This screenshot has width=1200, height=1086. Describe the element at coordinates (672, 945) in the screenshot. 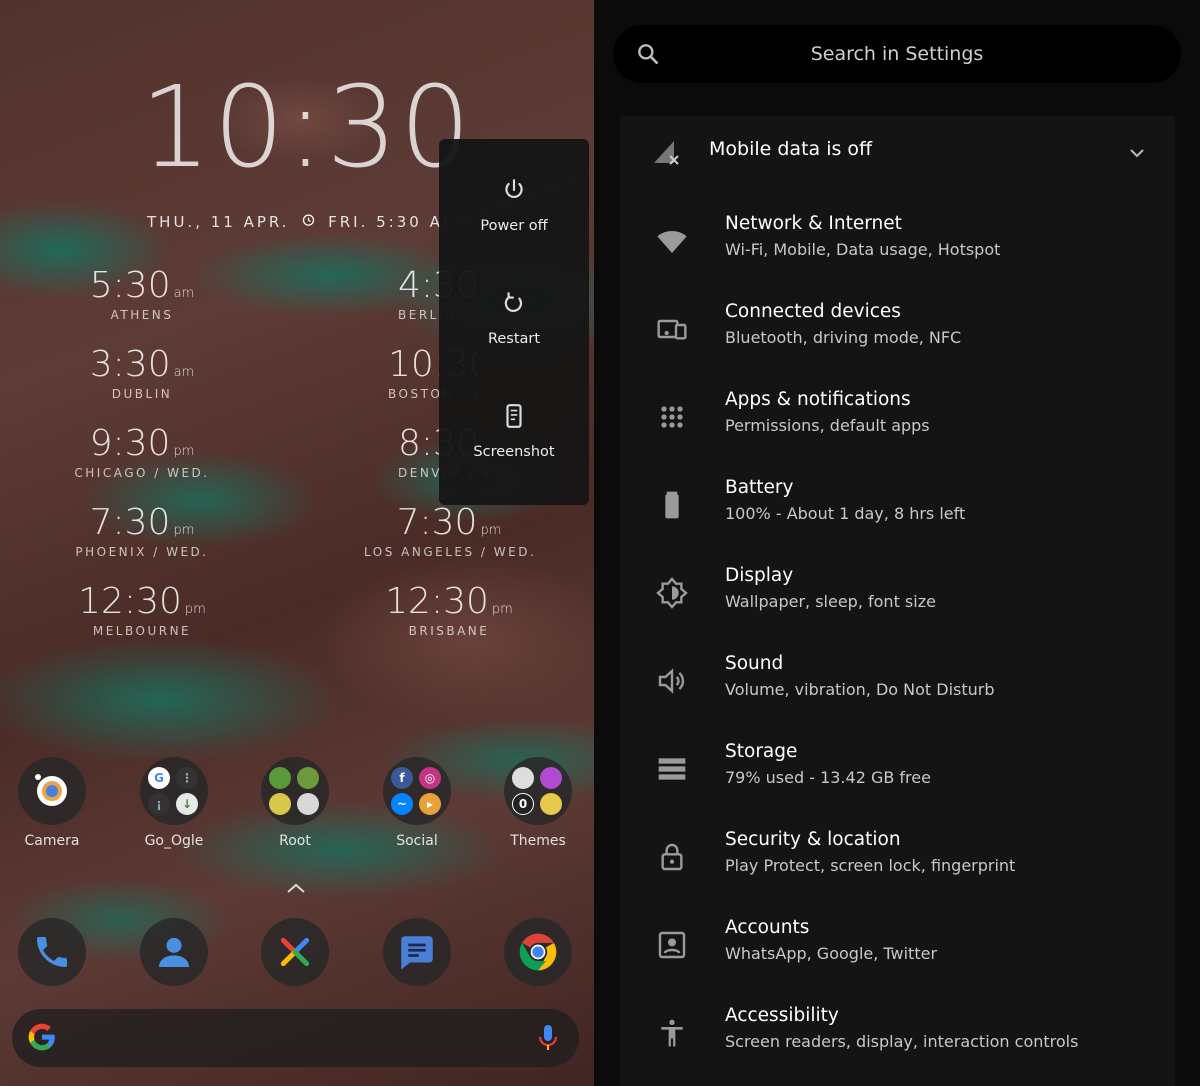

I see `account-box-icon` at that location.